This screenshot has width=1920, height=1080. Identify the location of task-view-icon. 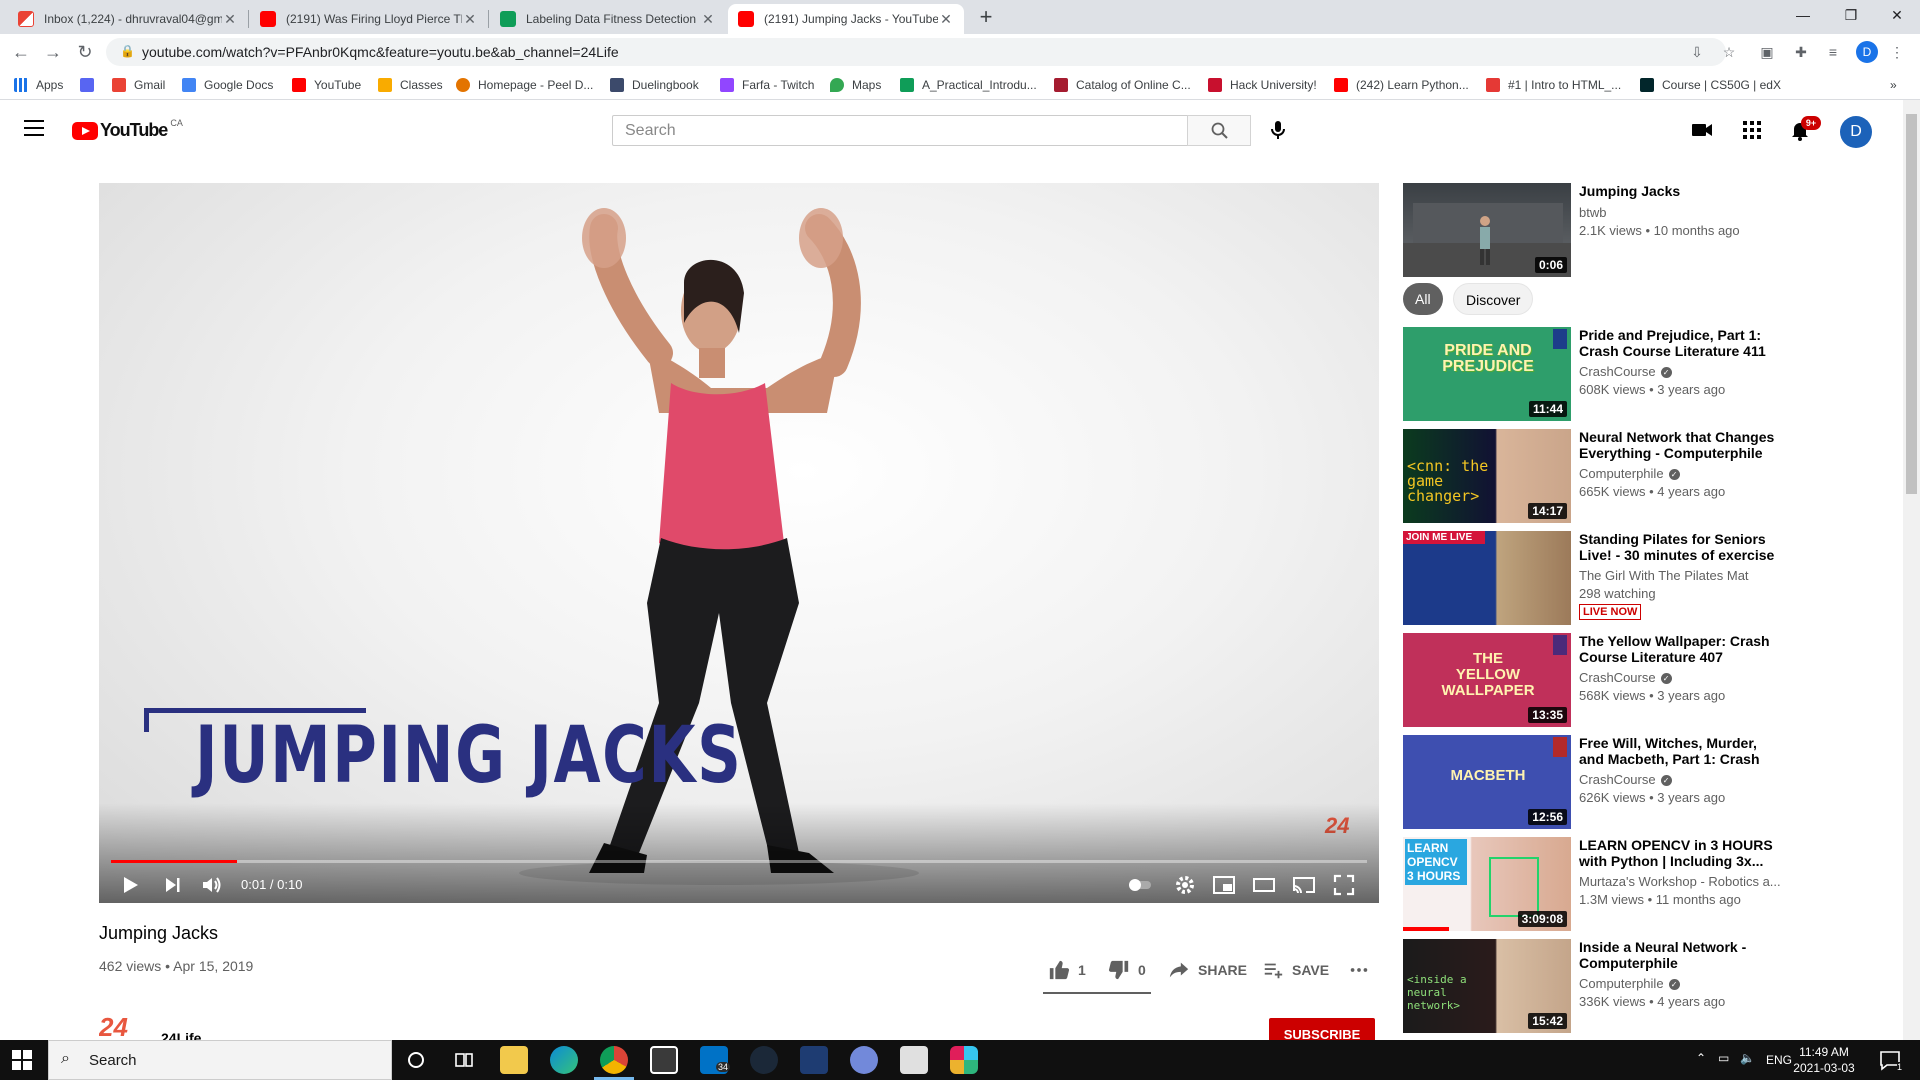
(464, 1060).